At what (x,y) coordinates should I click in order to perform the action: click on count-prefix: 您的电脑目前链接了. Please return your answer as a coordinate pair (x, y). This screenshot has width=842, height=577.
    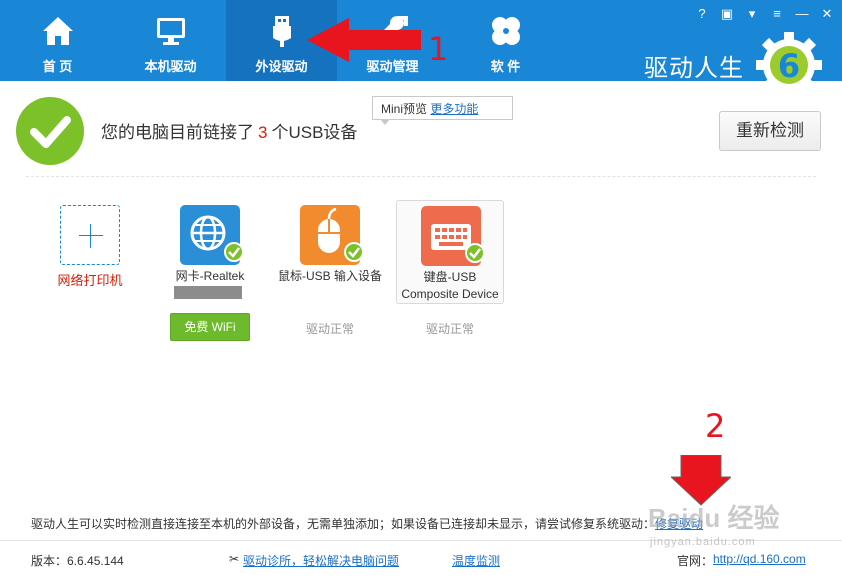
    Looking at the image, I should click on (177, 132).